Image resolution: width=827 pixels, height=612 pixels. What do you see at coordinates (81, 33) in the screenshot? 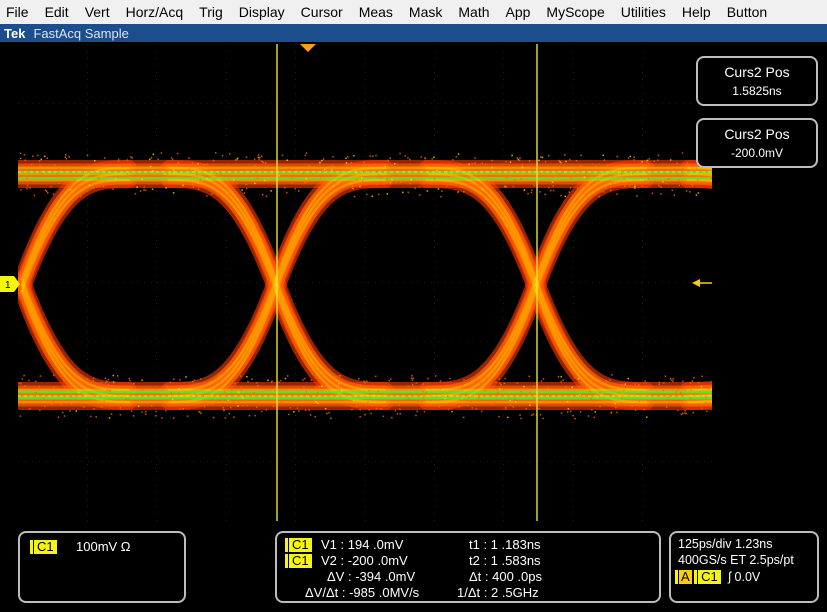
I see `acquisition-mode-label: FastAcq Sample` at bounding box center [81, 33].